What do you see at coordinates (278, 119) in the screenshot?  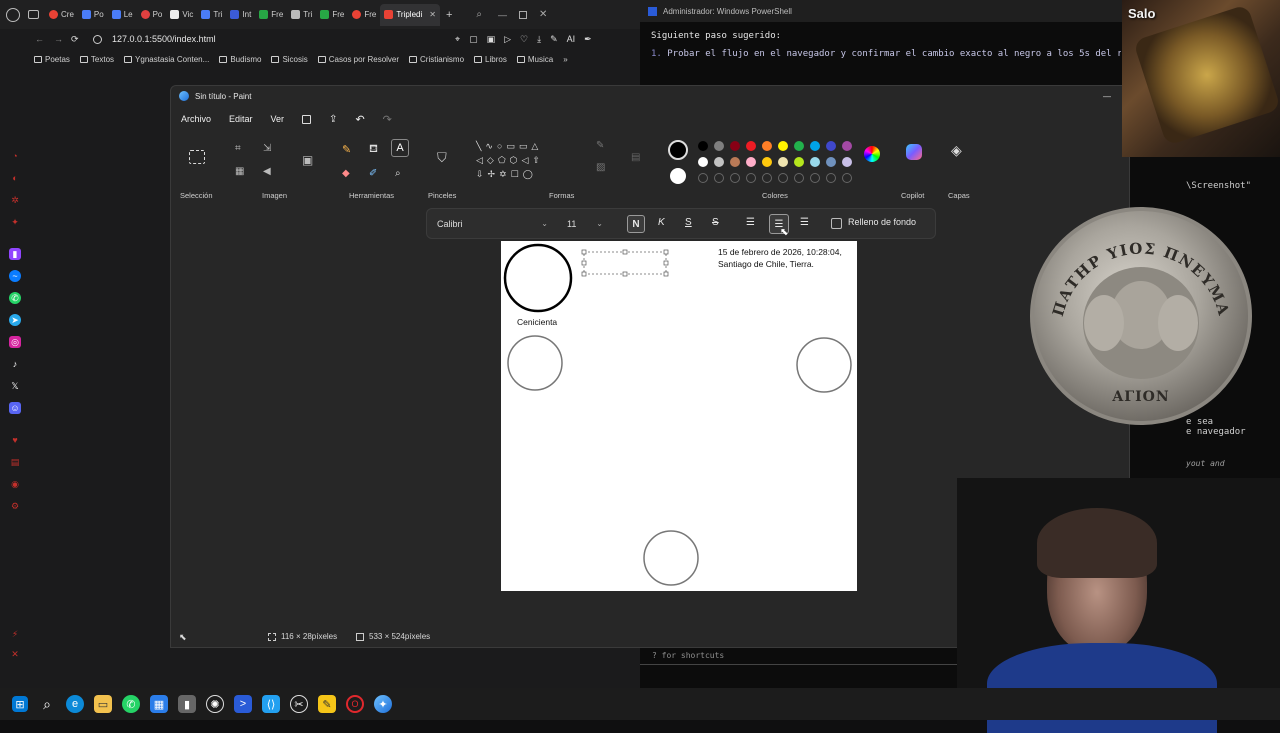 I see `menu-ver: Ver` at bounding box center [278, 119].